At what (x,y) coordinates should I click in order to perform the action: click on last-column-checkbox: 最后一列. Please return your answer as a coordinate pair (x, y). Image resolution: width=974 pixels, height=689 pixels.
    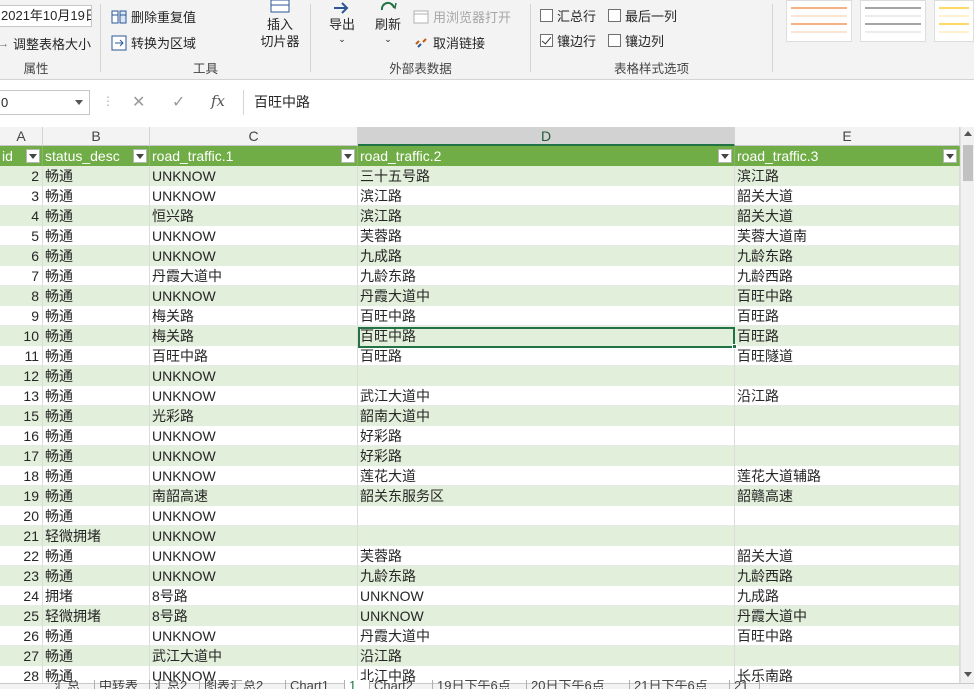
    Looking at the image, I should click on (642, 15).